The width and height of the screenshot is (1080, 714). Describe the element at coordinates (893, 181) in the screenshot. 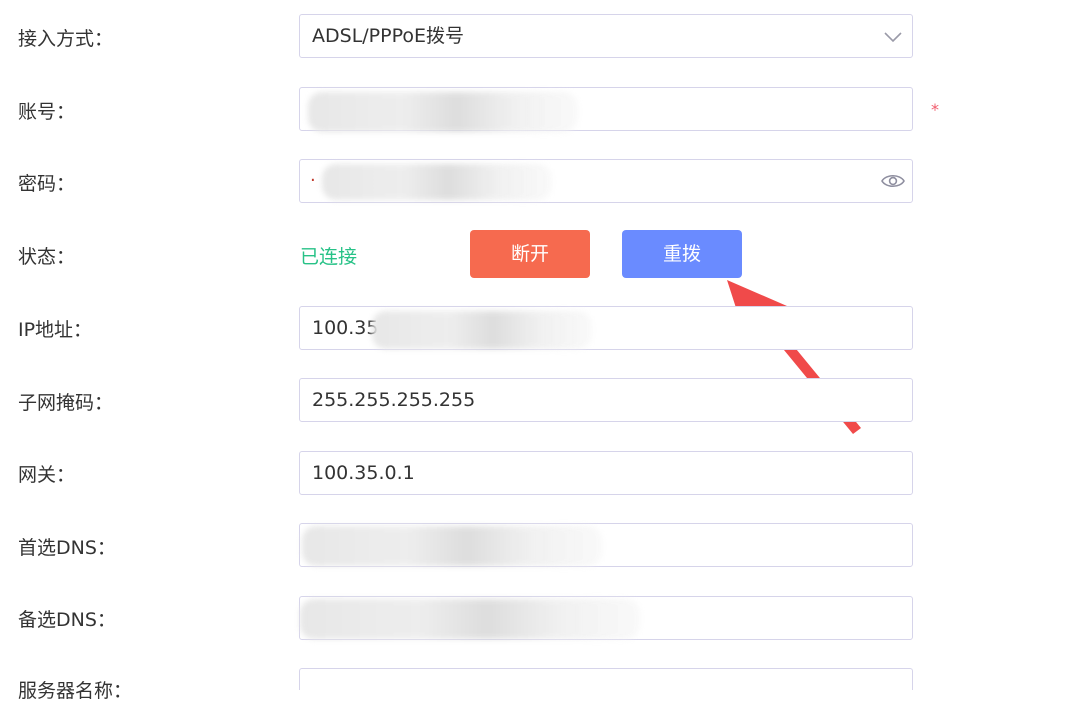

I see `eye-icon` at that location.